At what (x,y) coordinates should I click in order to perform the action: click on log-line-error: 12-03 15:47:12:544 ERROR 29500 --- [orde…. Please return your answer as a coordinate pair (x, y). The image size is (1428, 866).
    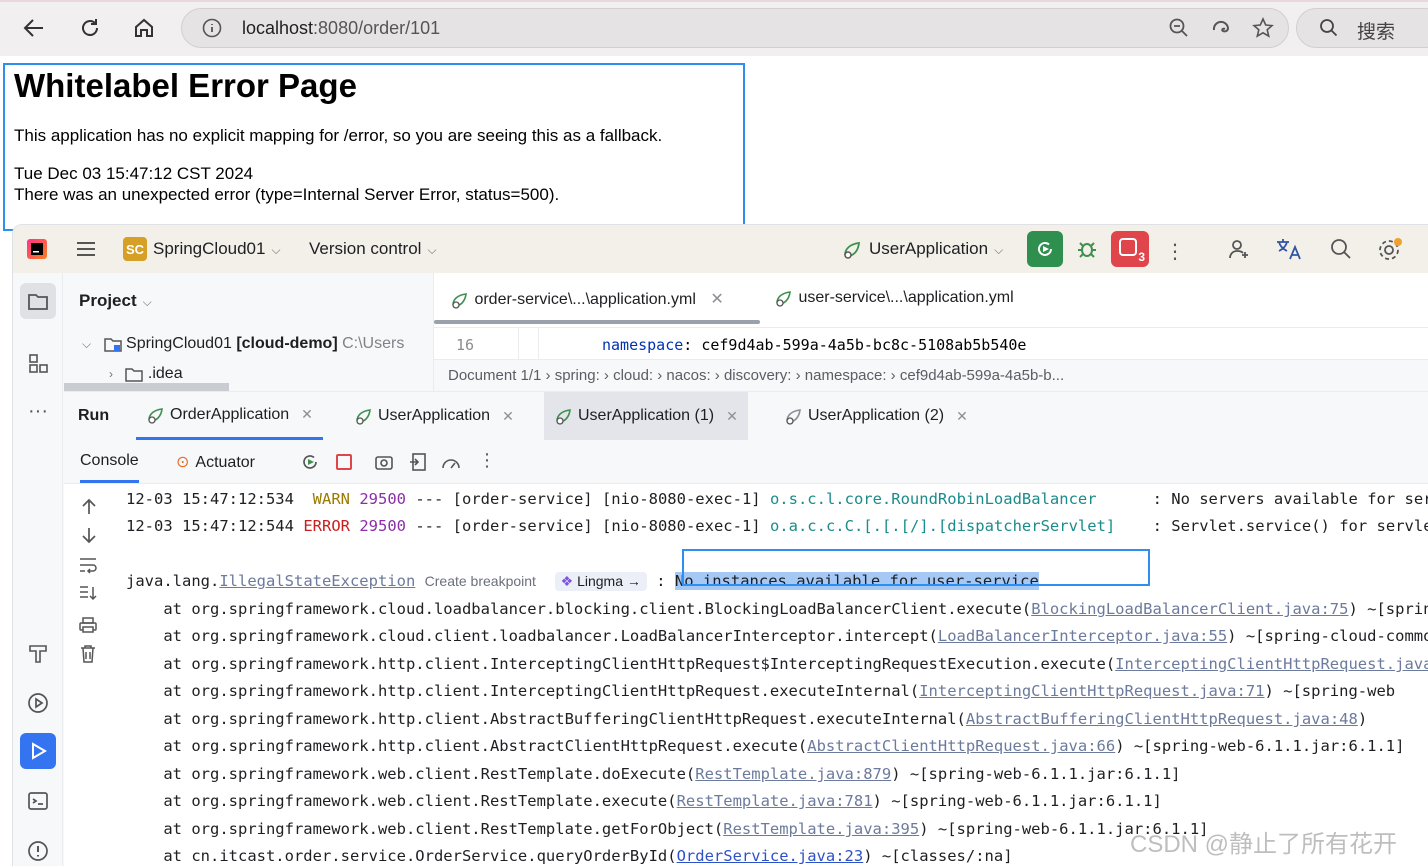
    Looking at the image, I should click on (777, 526).